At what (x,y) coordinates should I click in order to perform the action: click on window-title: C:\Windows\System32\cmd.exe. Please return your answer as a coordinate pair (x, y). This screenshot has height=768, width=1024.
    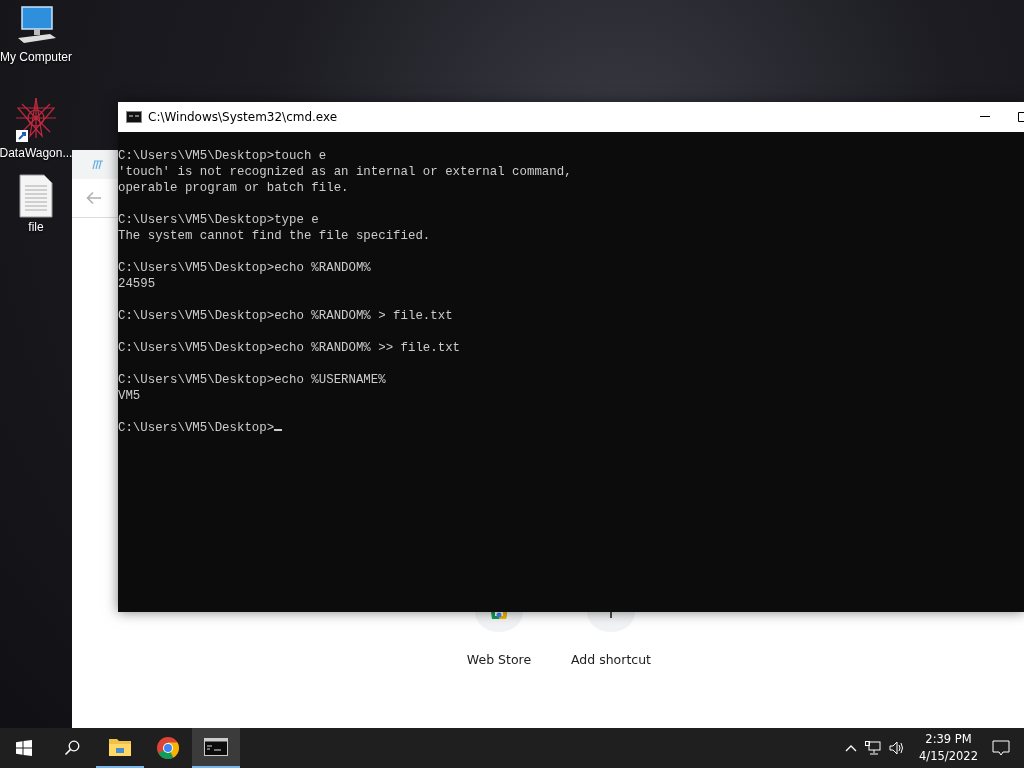
    Looking at the image, I should click on (243, 117).